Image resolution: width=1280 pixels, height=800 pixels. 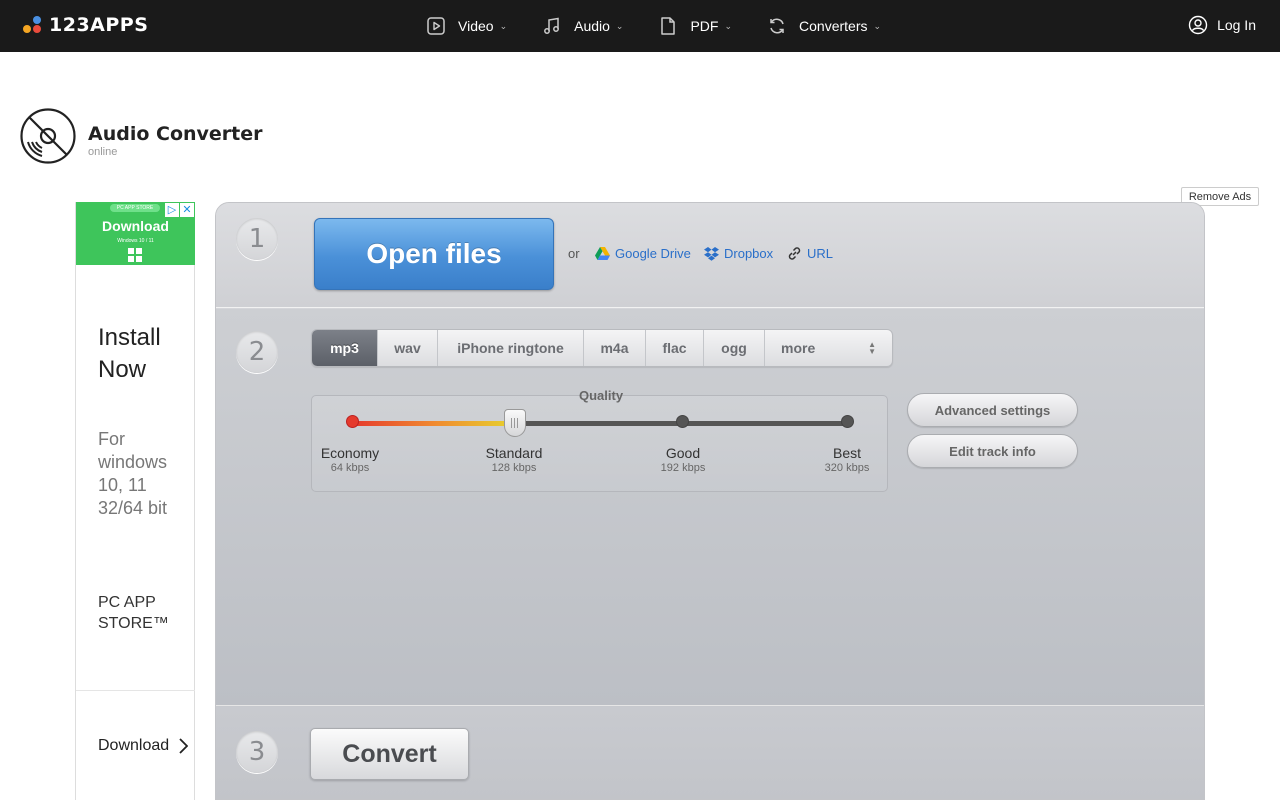 I want to click on ad-choices-icon: ▷, so click(x=172, y=210).